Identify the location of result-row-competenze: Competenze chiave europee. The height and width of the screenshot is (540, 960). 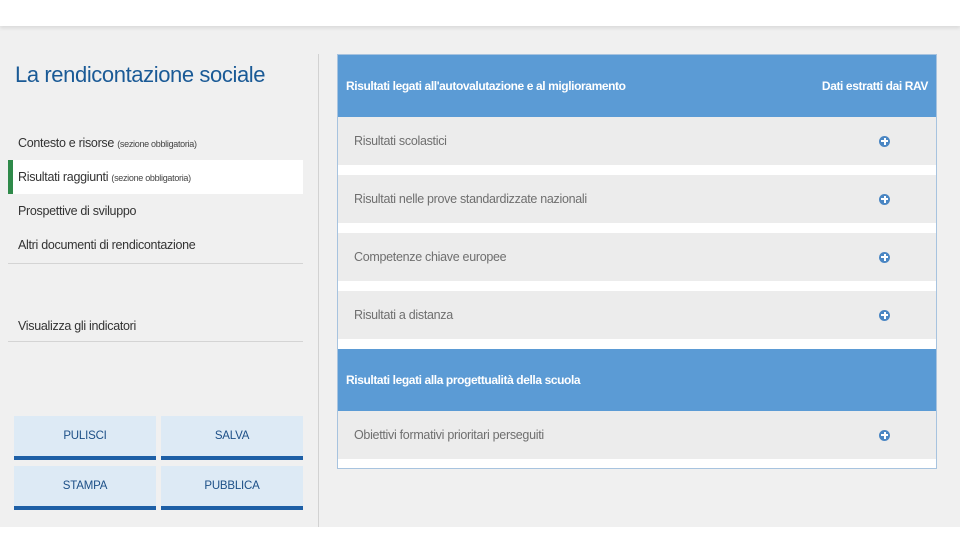
(637, 257).